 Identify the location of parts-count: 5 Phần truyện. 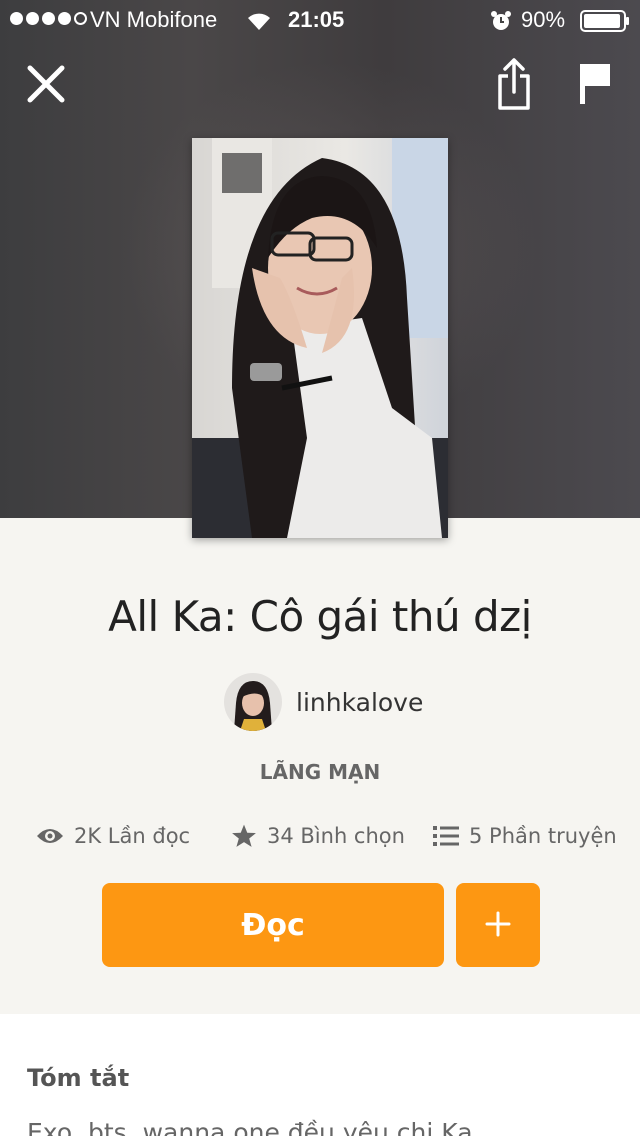
(543, 836).